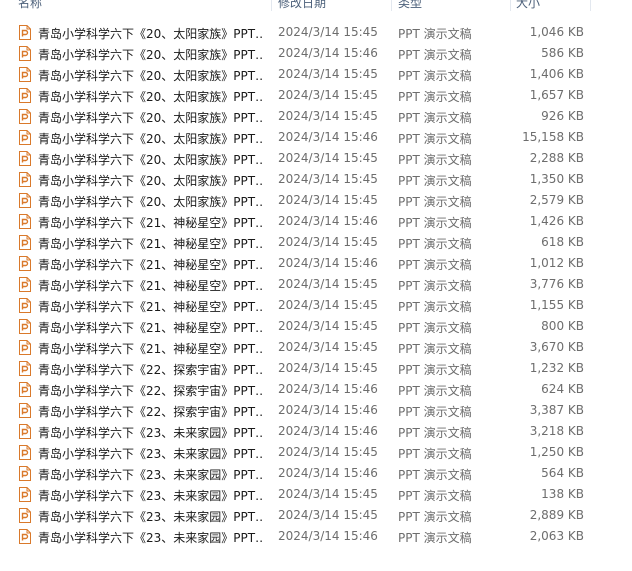 The image size is (632, 571). I want to click on file-size: 800 KB, so click(562, 326).